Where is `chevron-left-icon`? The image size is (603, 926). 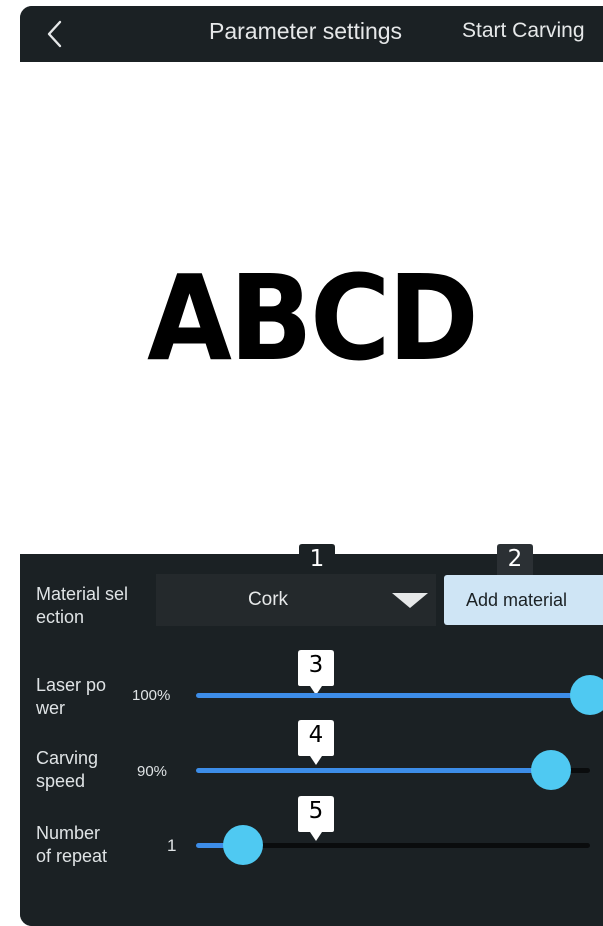 chevron-left-icon is located at coordinates (54, 34).